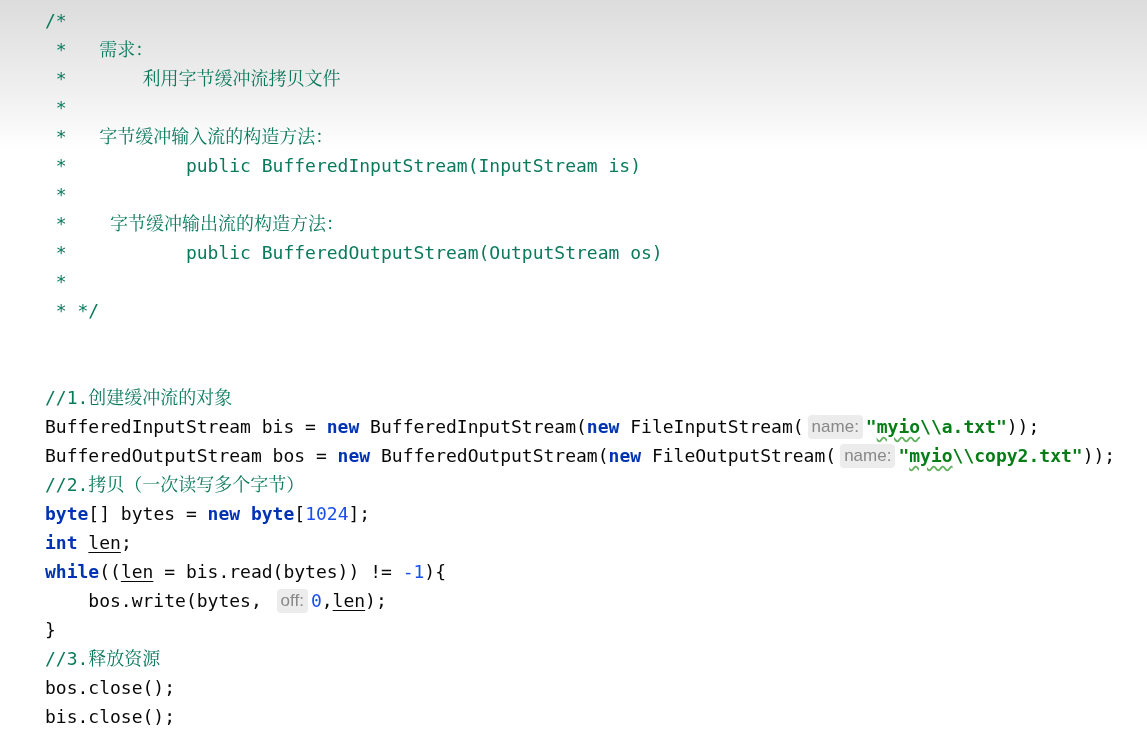 The width and height of the screenshot is (1147, 751). I want to click on code-text: bos.close();, so click(110, 688).